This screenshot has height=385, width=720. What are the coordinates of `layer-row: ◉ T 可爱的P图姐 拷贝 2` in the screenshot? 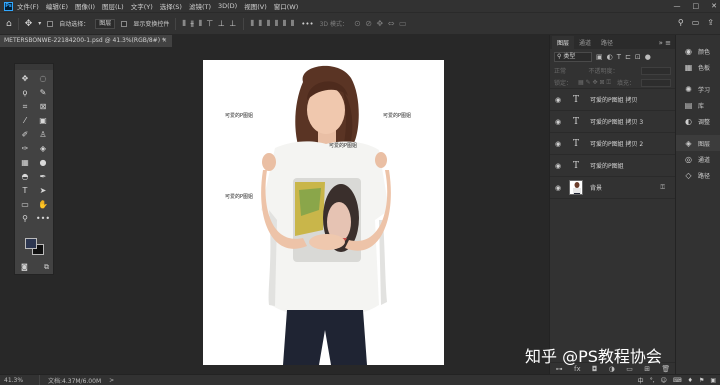 It's located at (612, 144).